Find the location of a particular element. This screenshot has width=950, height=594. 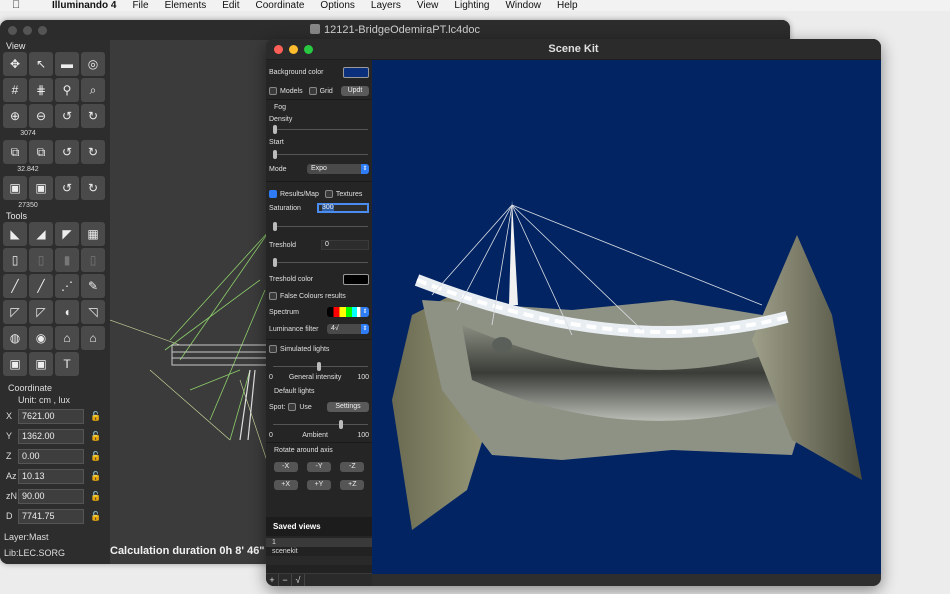

treshold-slider is located at coordinates (320, 262).